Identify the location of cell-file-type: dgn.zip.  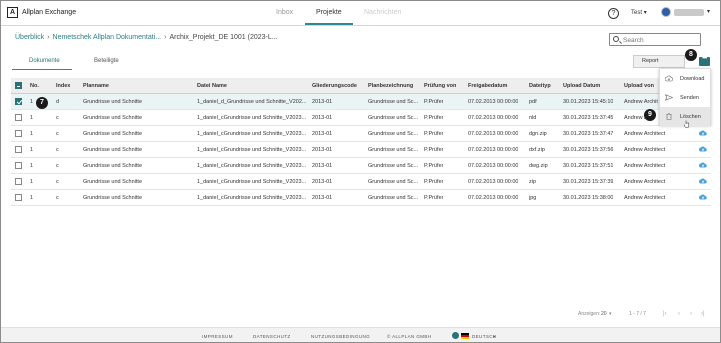
(538, 134).